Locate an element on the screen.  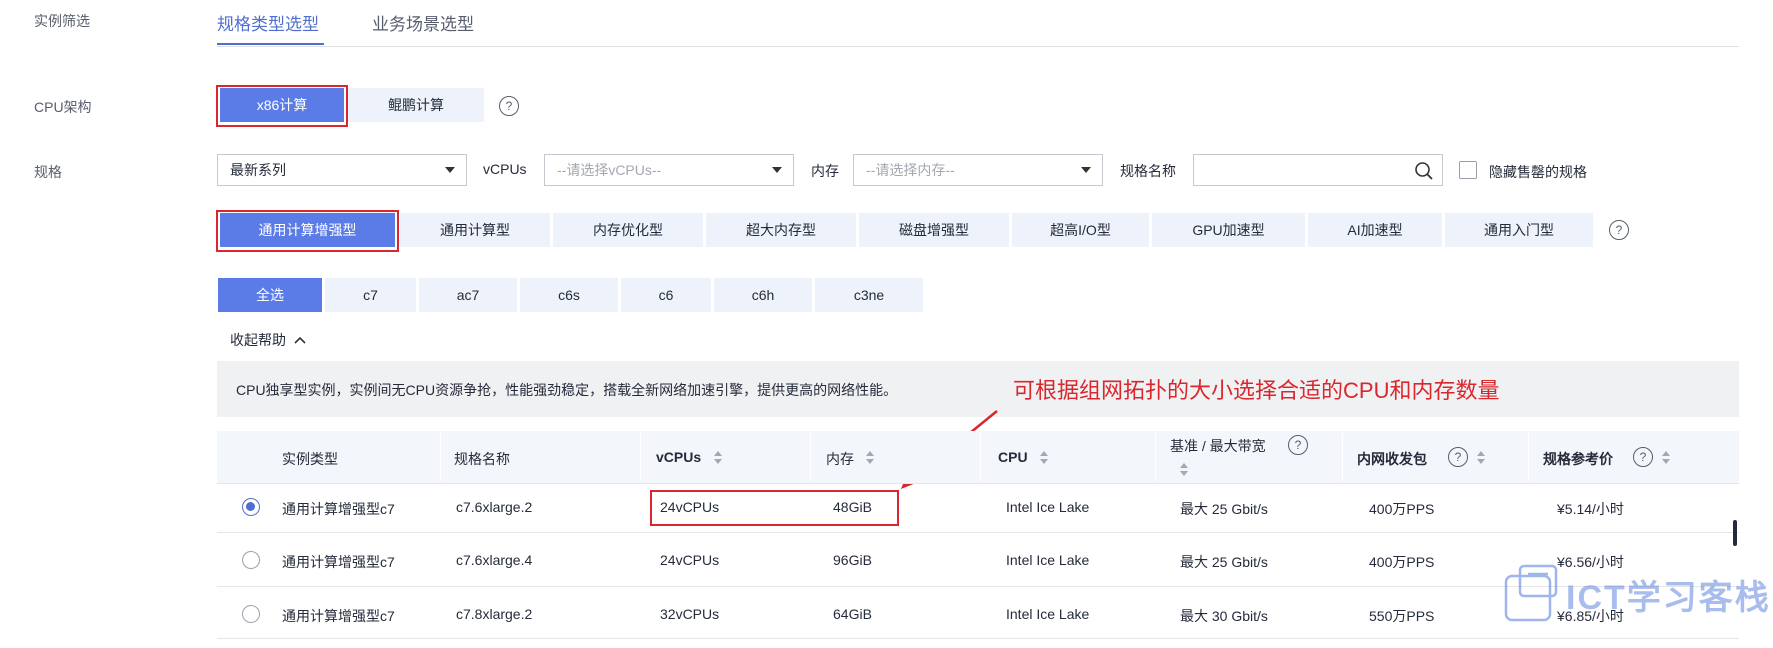
family-c6s: c6s is located at coordinates (569, 295).